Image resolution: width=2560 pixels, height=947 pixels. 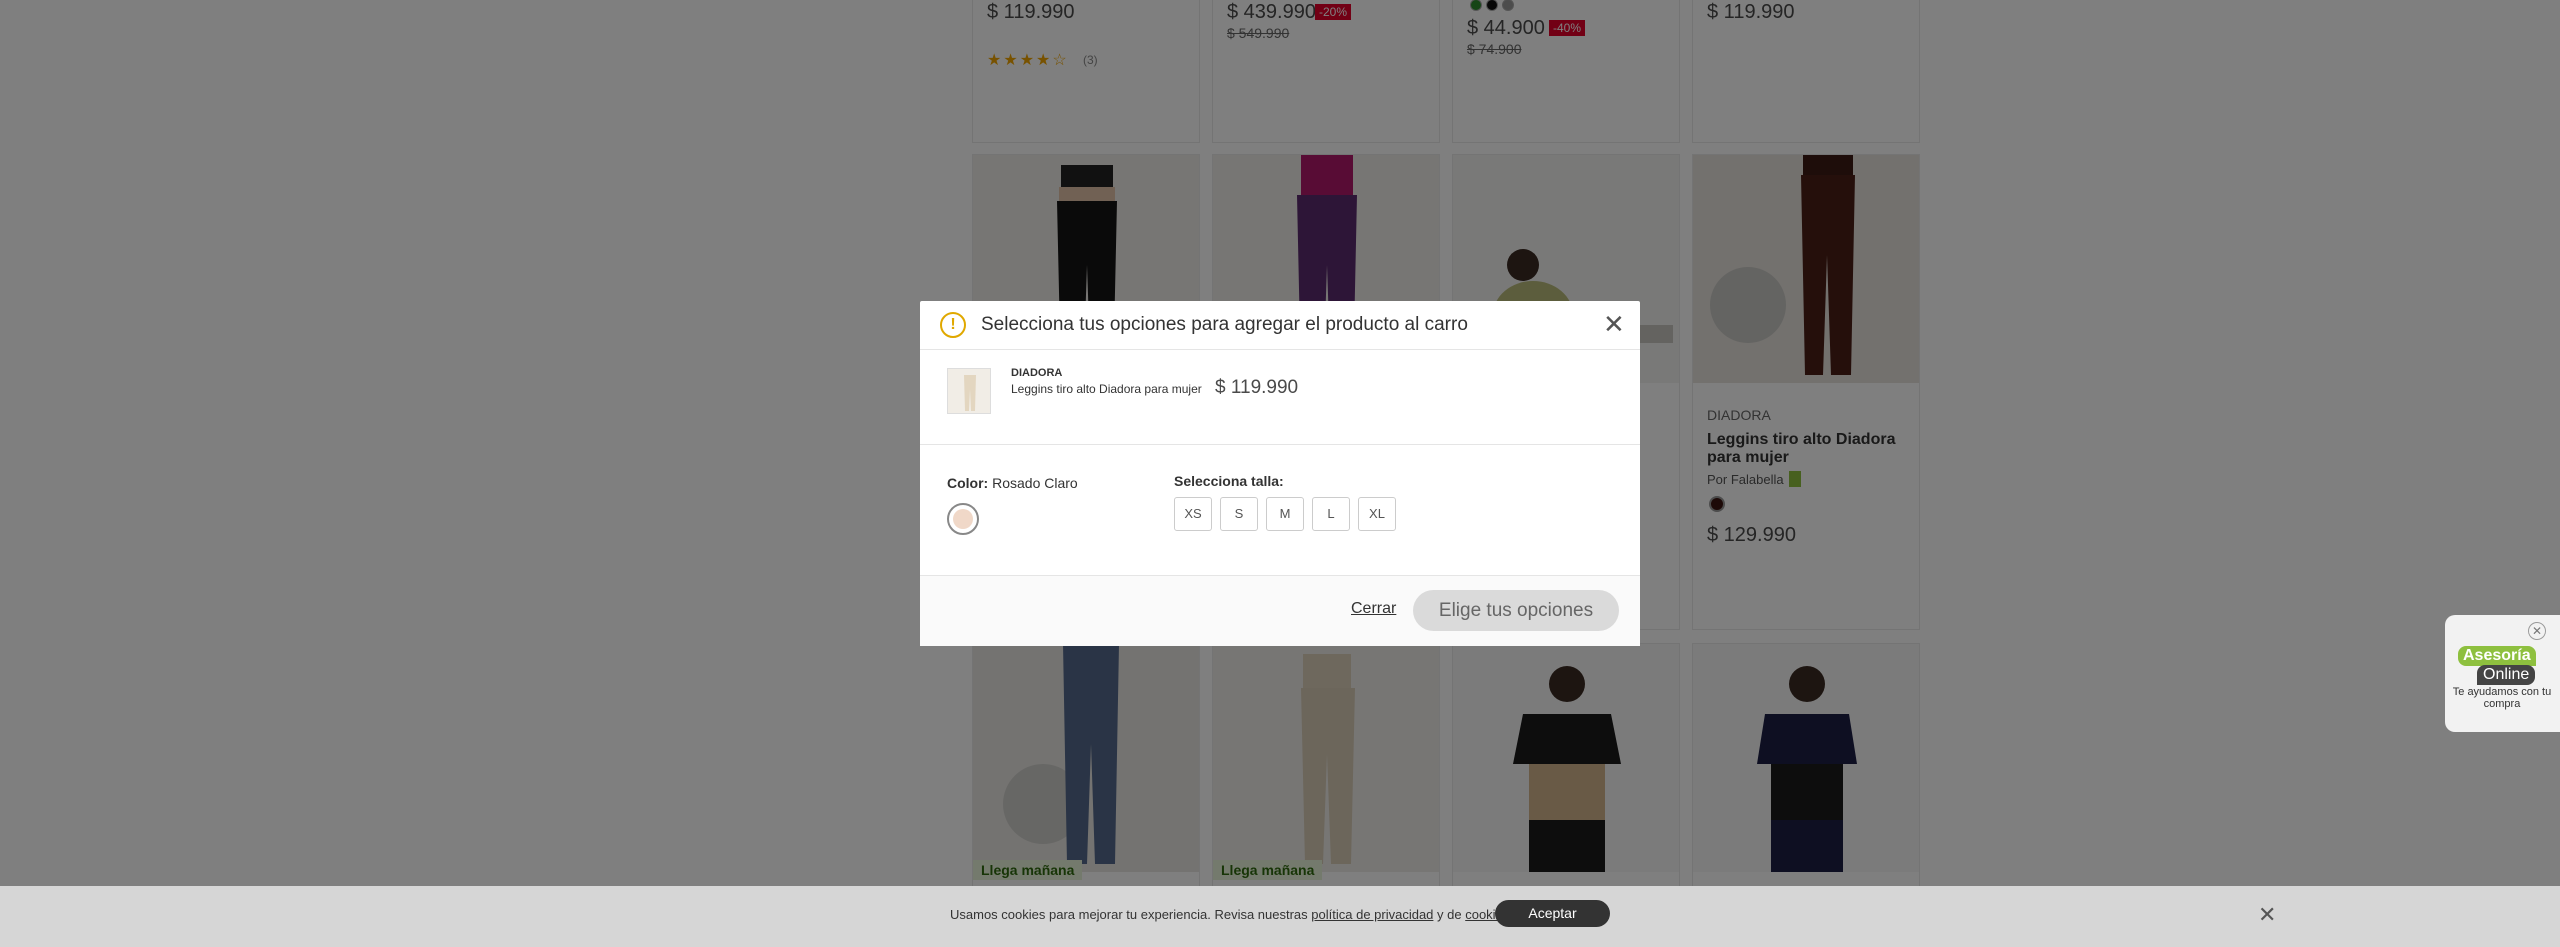 I want to click on size-m-button: M, so click(x=1285, y=514).